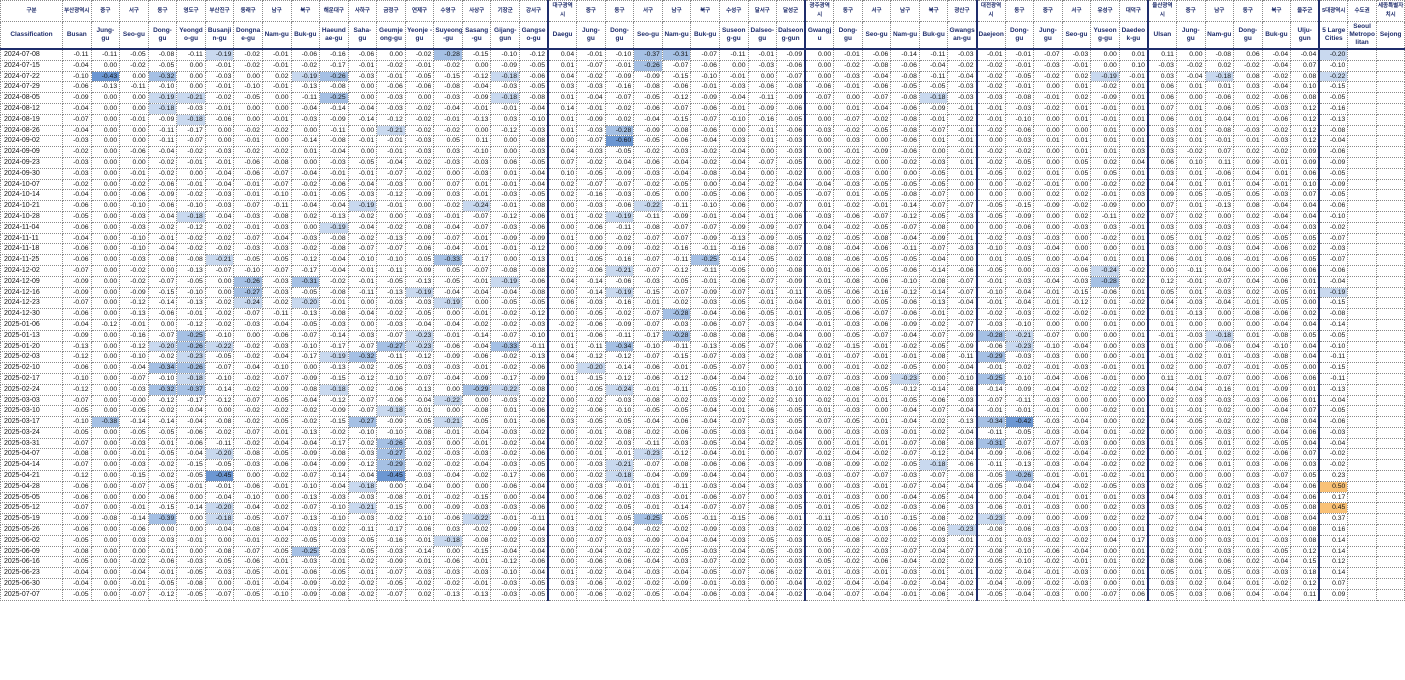 This screenshot has width=1405, height=680. What do you see at coordinates (362, 206) in the screenshot?
I see `data-cell: -0.19` at bounding box center [362, 206].